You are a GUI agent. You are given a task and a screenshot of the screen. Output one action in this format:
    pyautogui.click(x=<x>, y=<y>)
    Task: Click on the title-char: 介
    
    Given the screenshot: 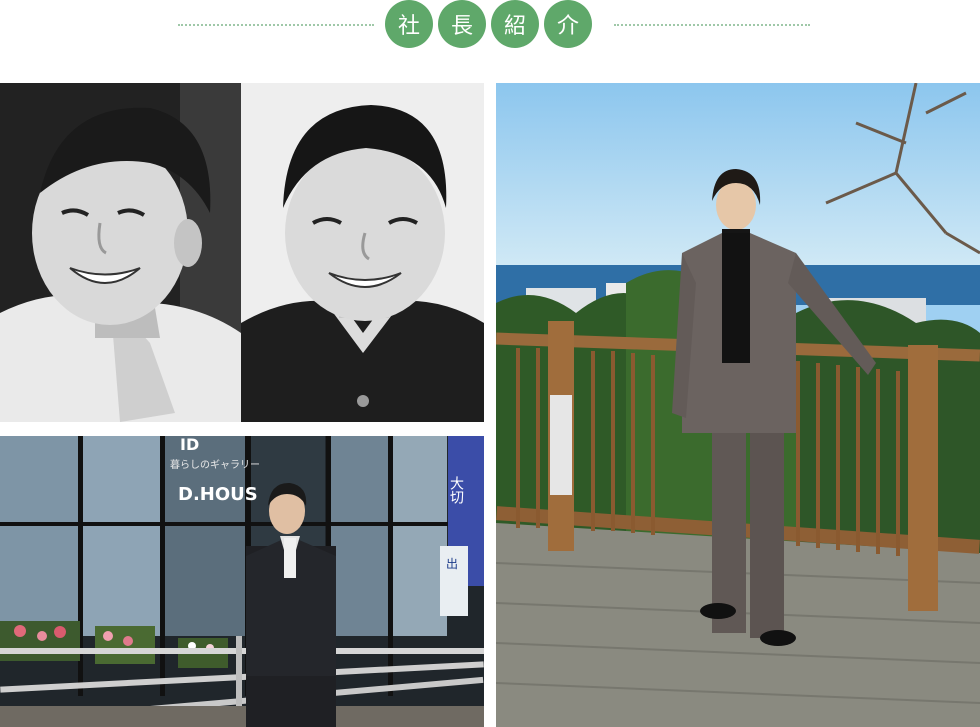 What is the action you would take?
    pyautogui.click(x=568, y=24)
    